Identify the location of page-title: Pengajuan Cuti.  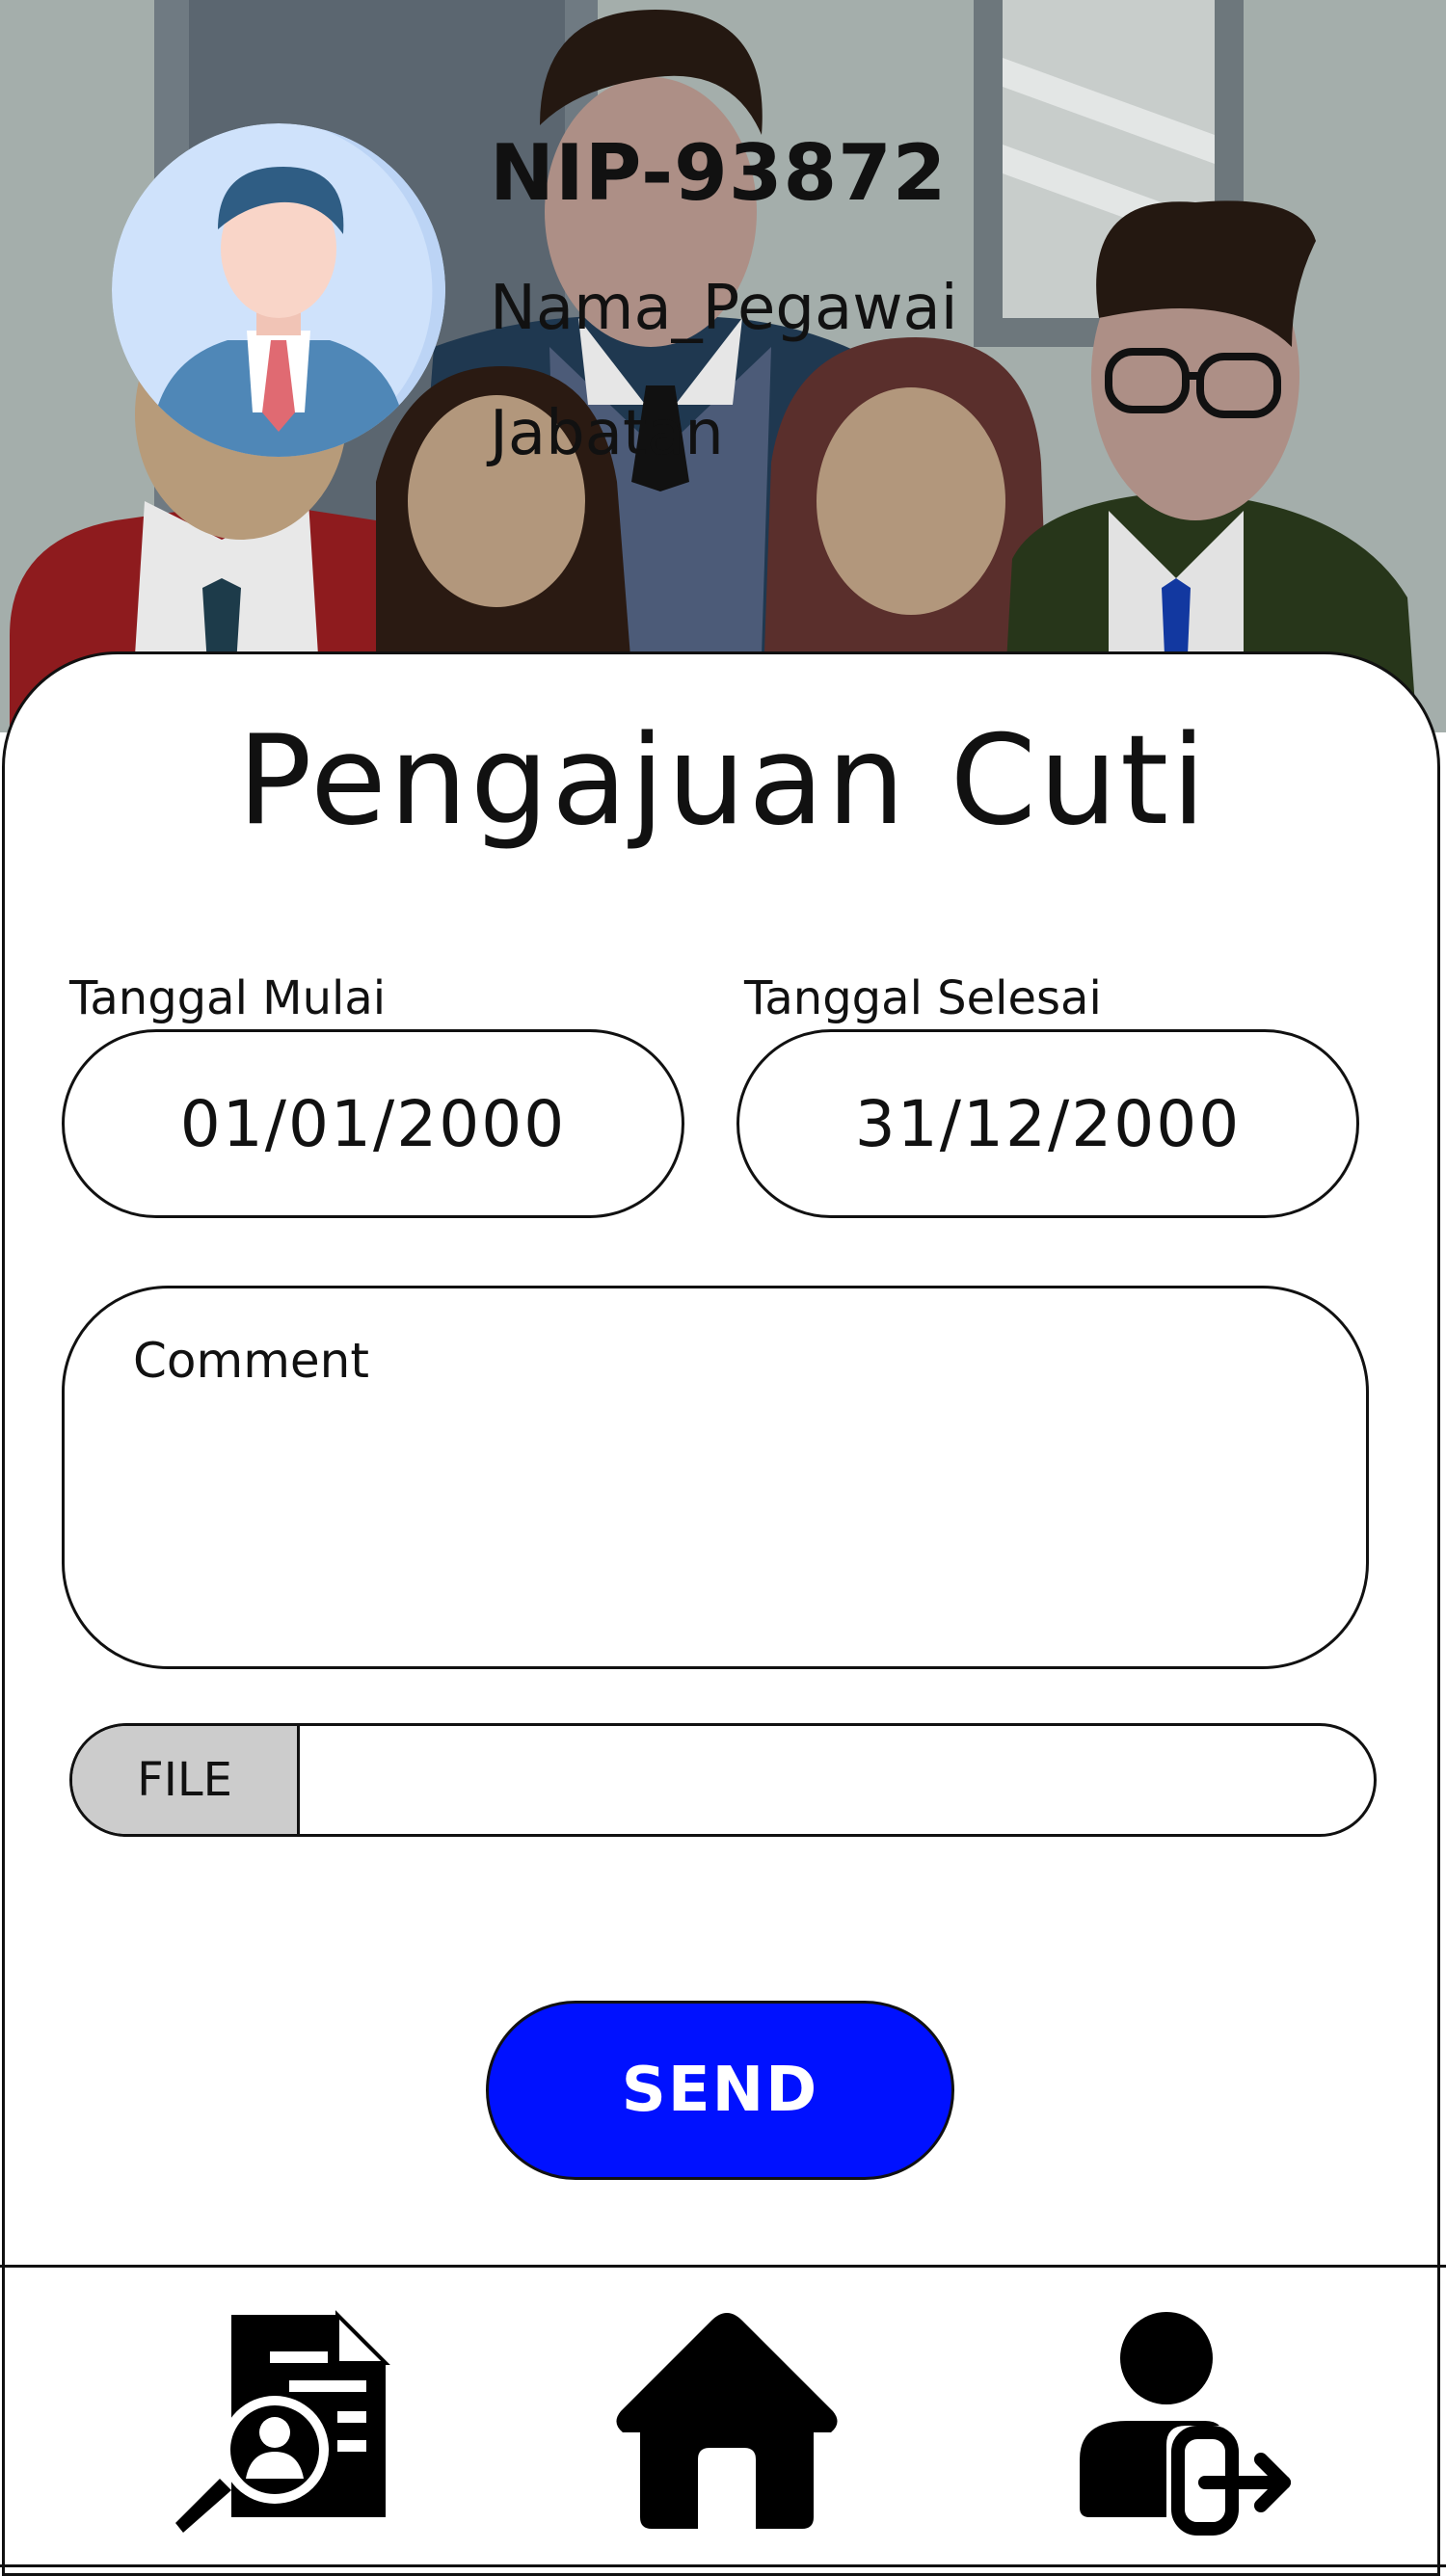
(723, 781).